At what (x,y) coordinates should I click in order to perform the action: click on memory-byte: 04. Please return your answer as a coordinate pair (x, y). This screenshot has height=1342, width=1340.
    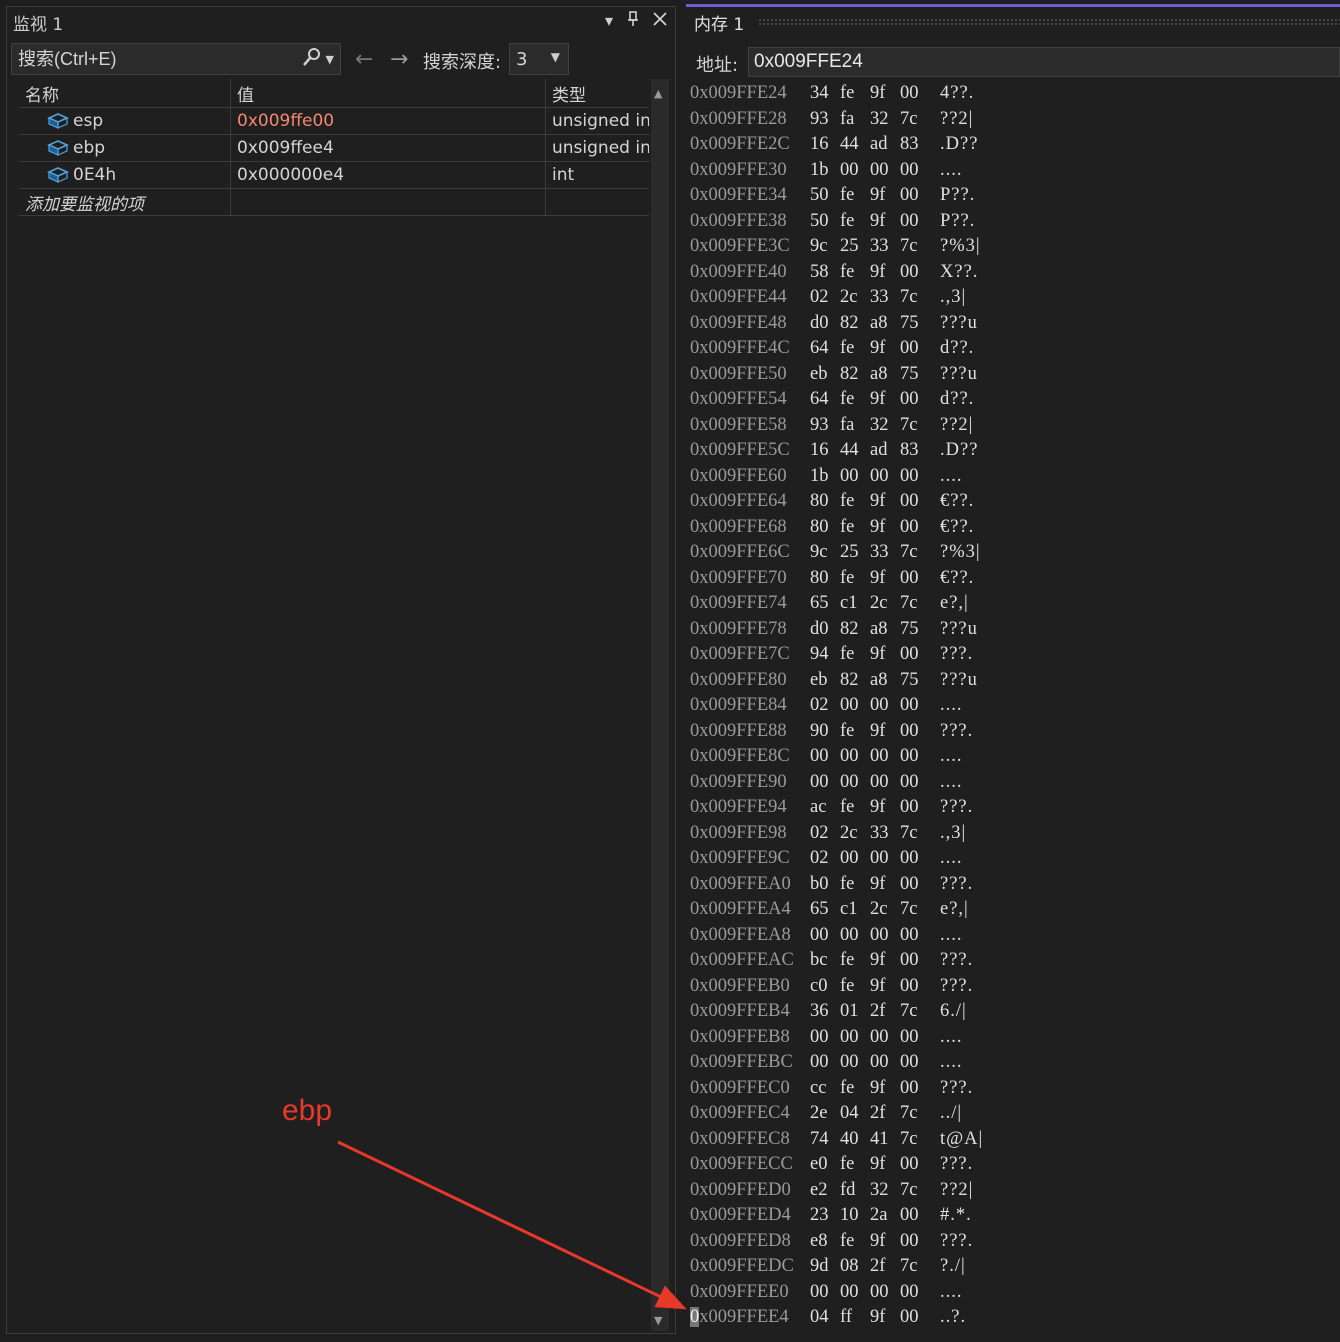
    Looking at the image, I should click on (819, 1318).